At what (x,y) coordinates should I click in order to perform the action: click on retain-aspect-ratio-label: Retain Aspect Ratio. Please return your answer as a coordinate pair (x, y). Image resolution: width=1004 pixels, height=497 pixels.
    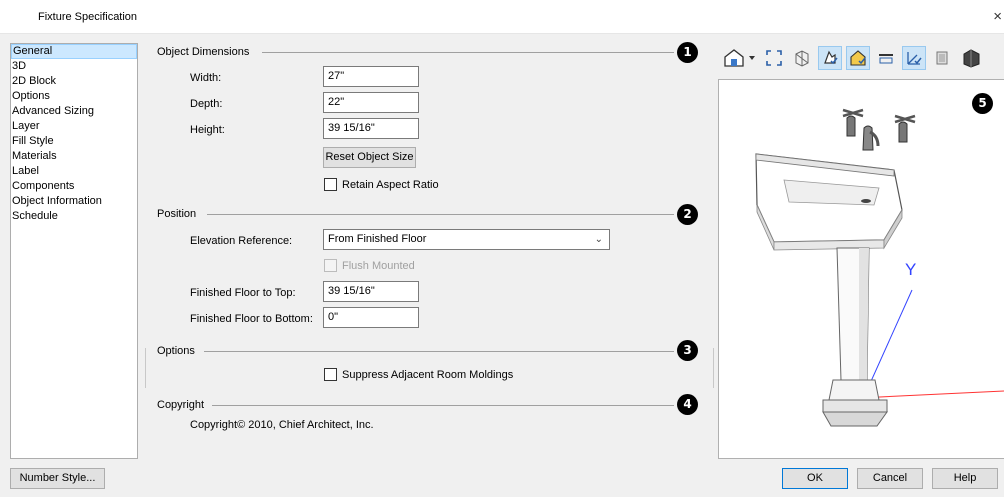
    Looking at the image, I should click on (390, 185).